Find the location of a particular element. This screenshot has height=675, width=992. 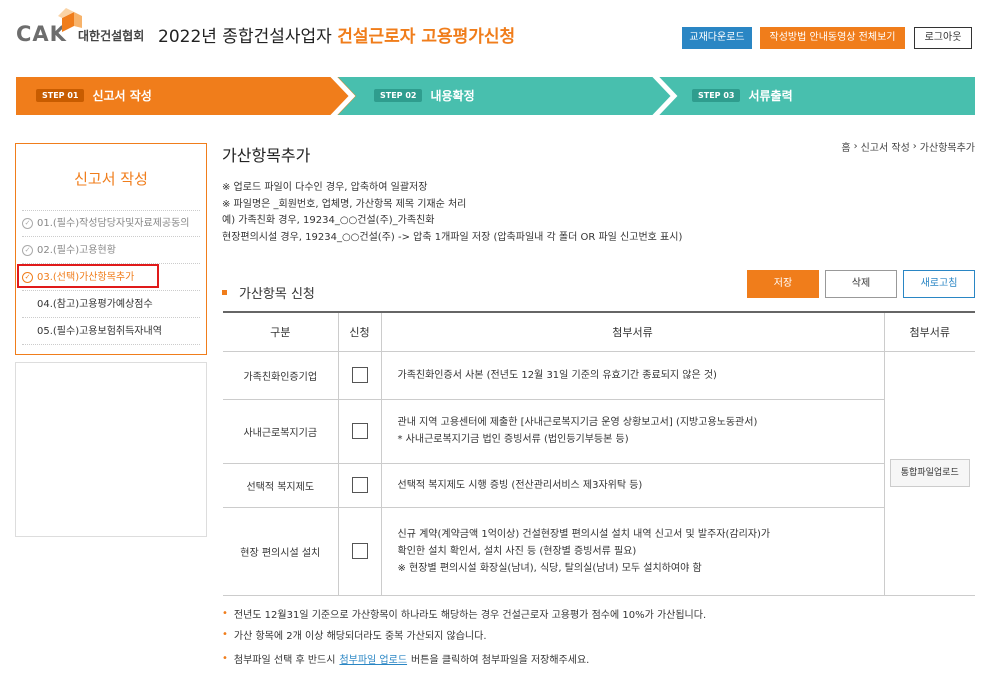

table-header-row: 구분 신청 첨부서류 첨부서류 is located at coordinates (599, 331).